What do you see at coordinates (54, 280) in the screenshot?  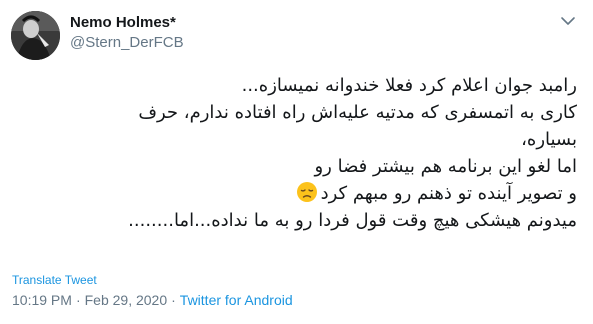 I see `translate-tweet-link: Translate Tweet` at bounding box center [54, 280].